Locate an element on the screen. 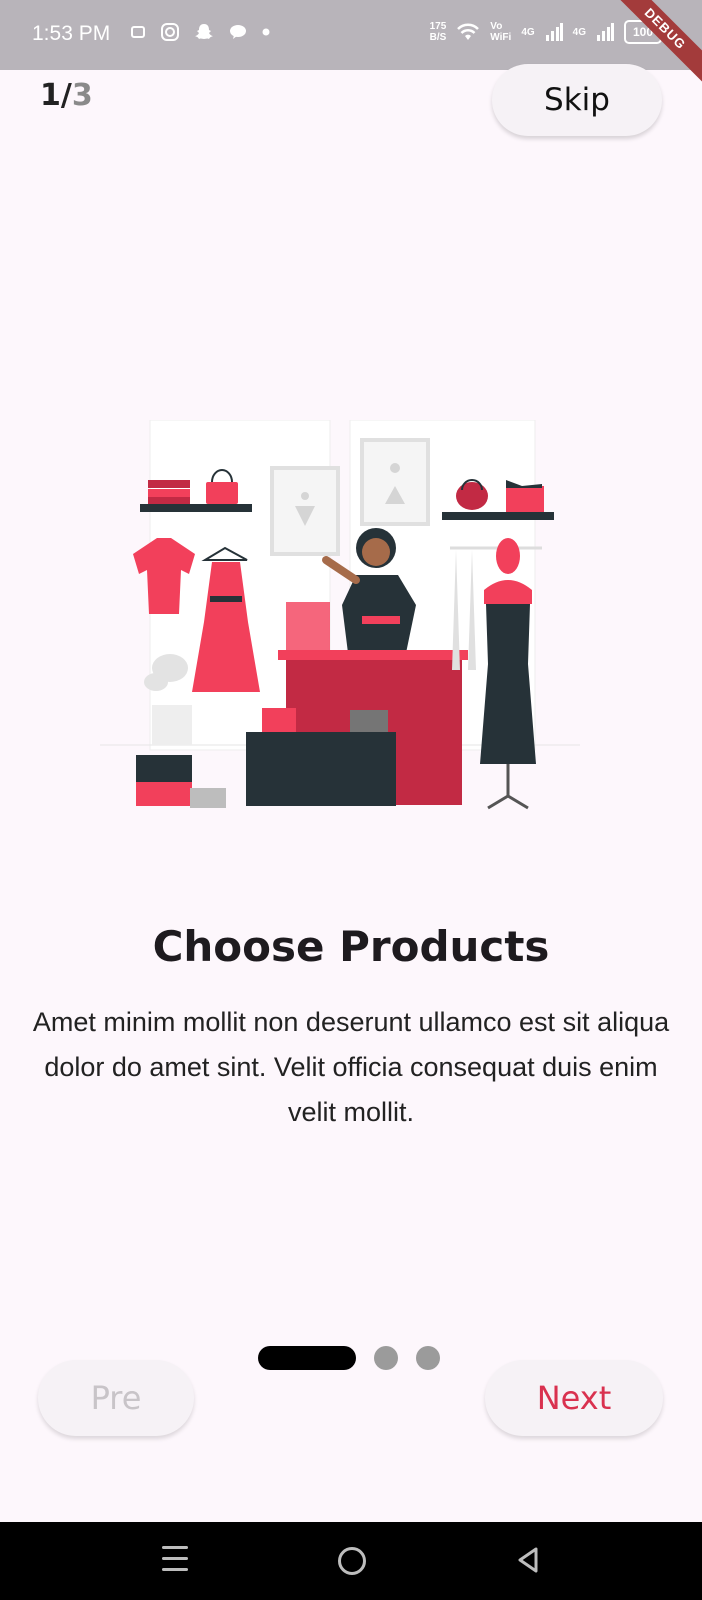  system-navigation-bar is located at coordinates (351, 1561).